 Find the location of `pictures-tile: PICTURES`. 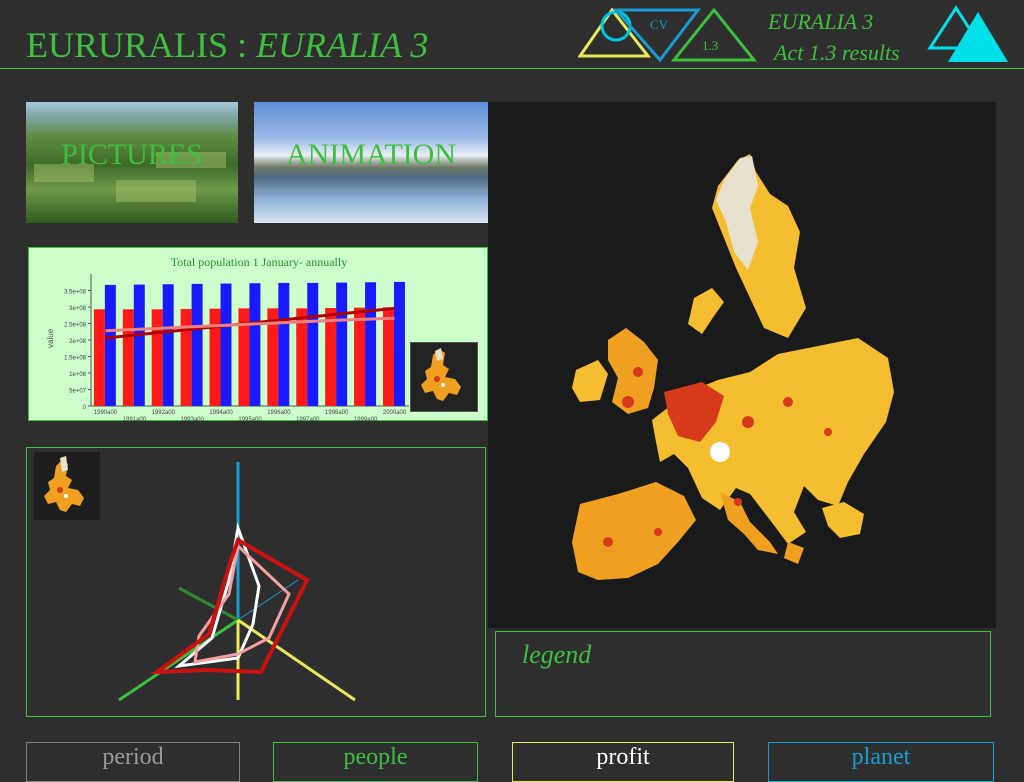

pictures-tile: PICTURES is located at coordinates (132, 162).